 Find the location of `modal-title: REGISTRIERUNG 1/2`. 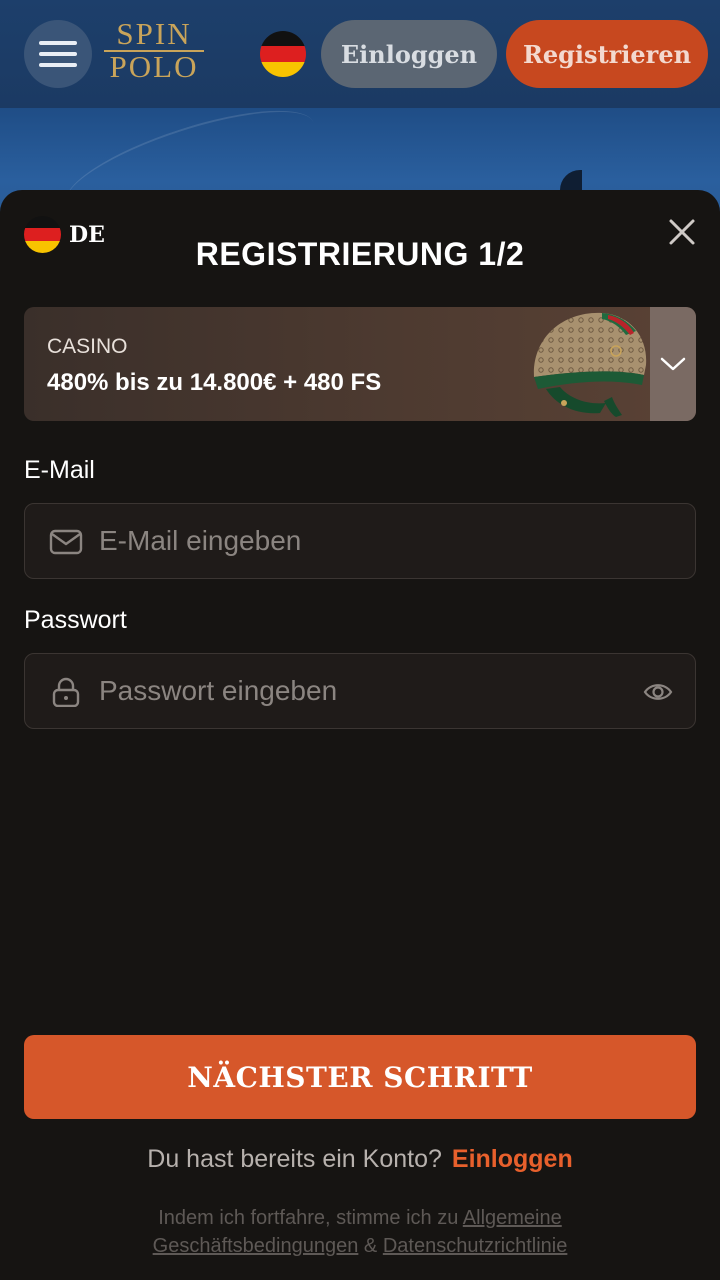

modal-title: REGISTRIERUNG 1/2 is located at coordinates (360, 254).